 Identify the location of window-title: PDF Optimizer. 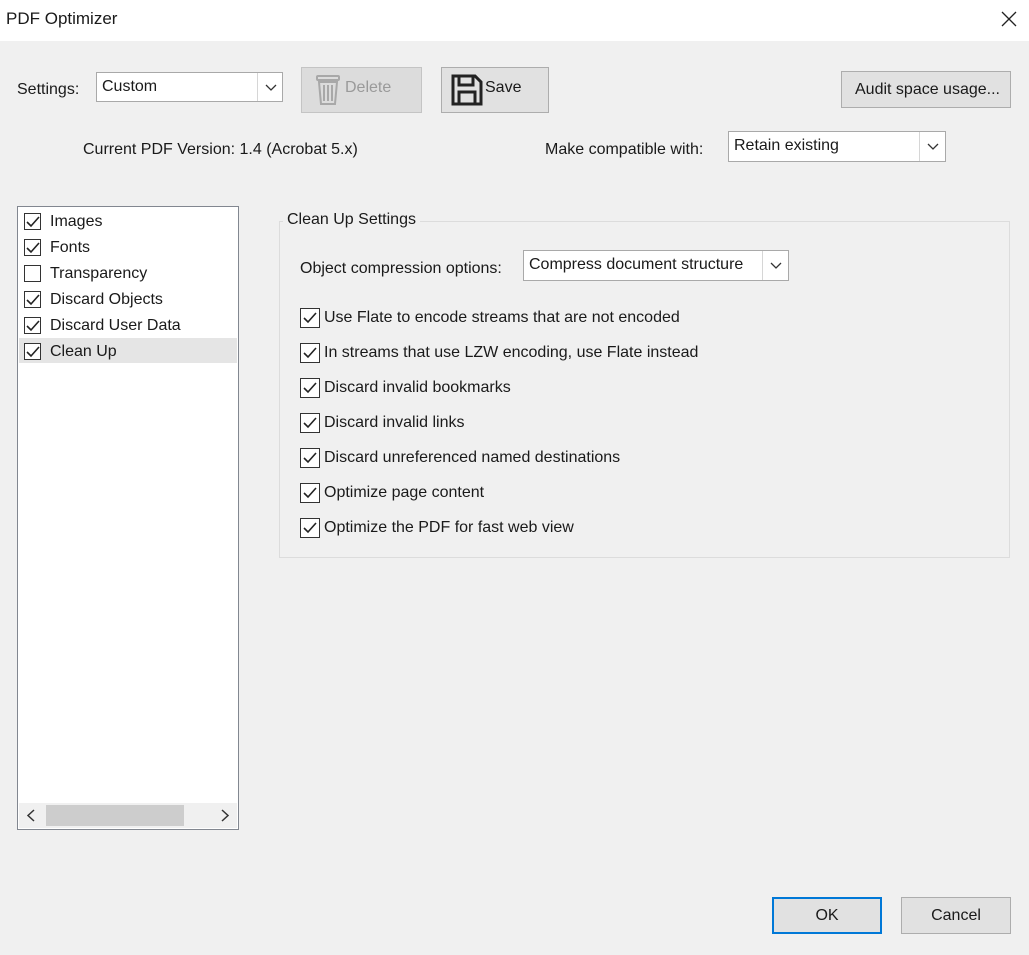
(62, 18).